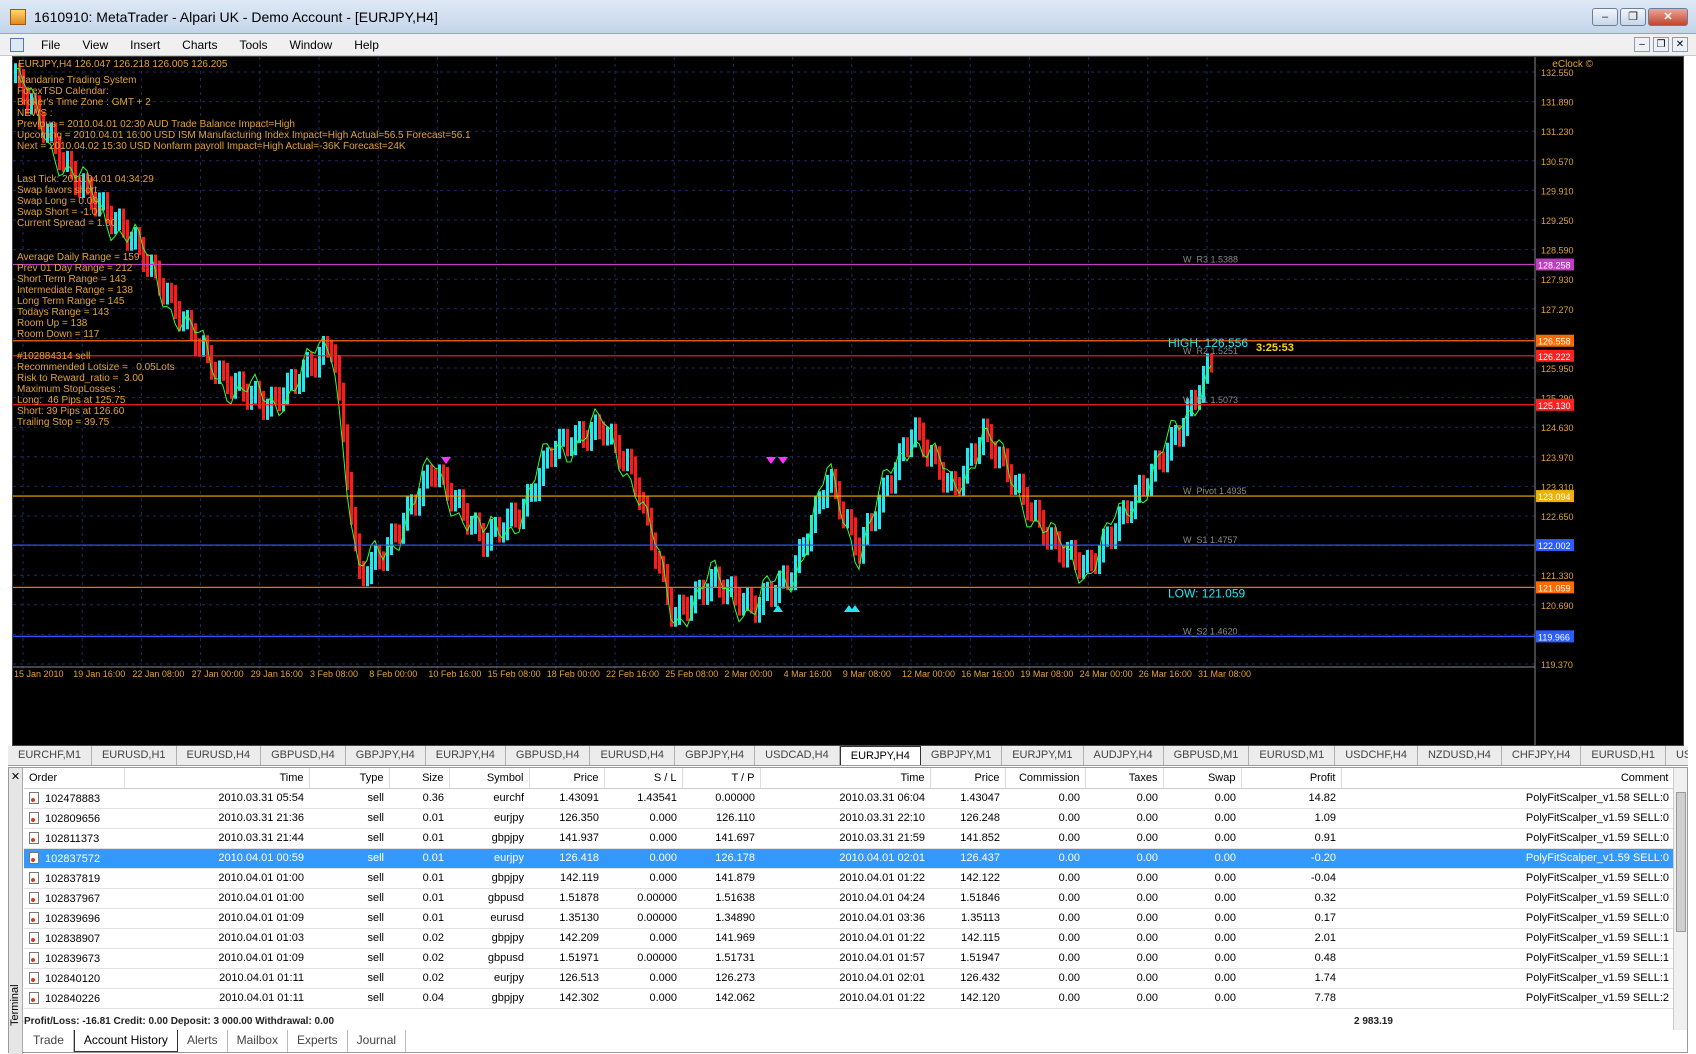 The width and height of the screenshot is (1696, 1054). Describe the element at coordinates (311, 45) in the screenshot. I see `menu-window: Window` at that location.